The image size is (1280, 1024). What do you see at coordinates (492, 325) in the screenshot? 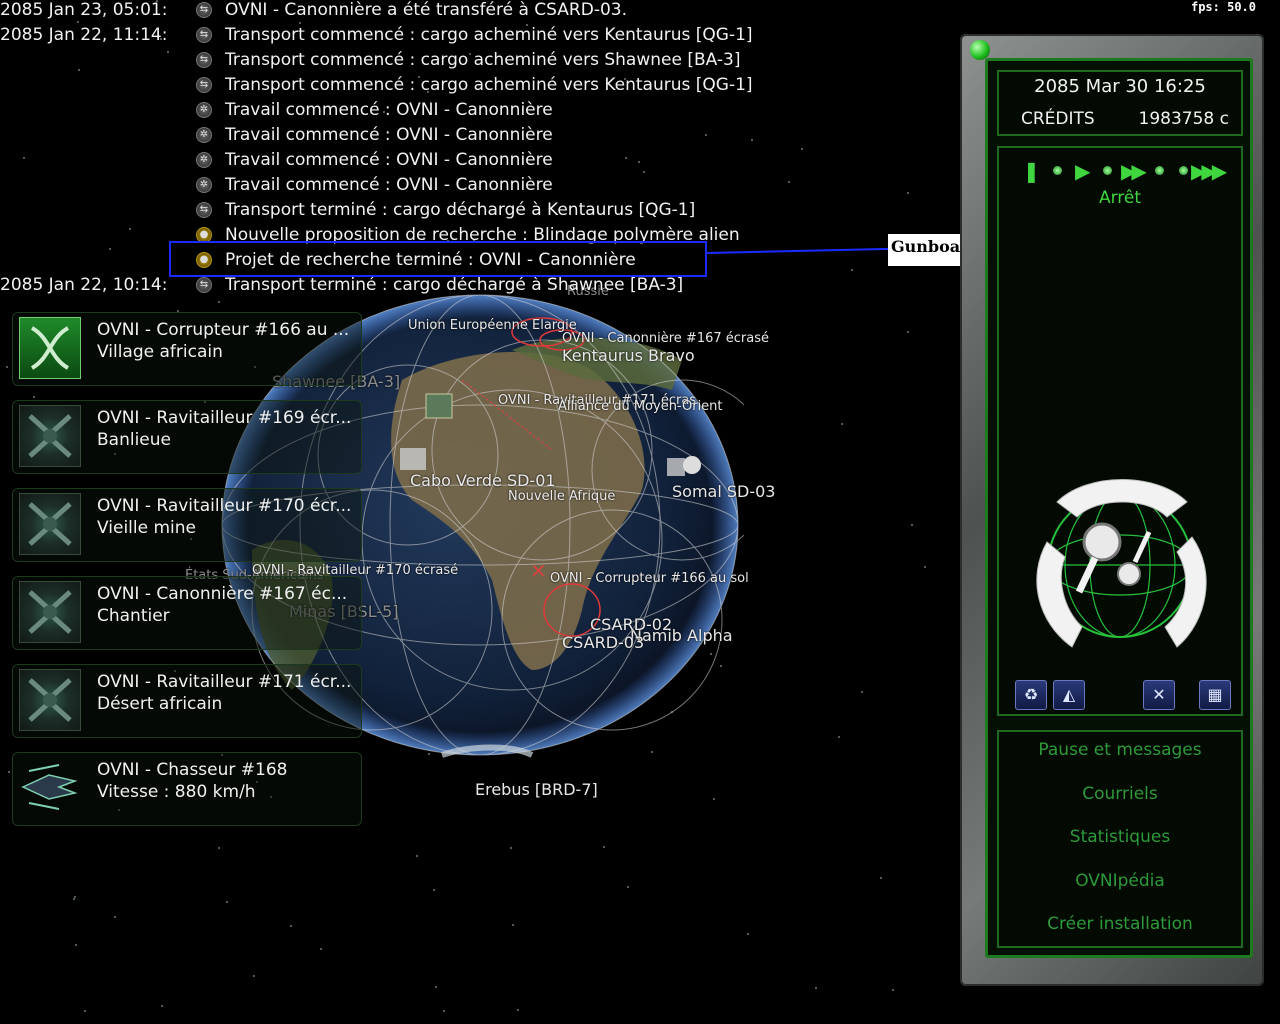
I see `globe-label-union: Union Européenne Elargie` at bounding box center [492, 325].